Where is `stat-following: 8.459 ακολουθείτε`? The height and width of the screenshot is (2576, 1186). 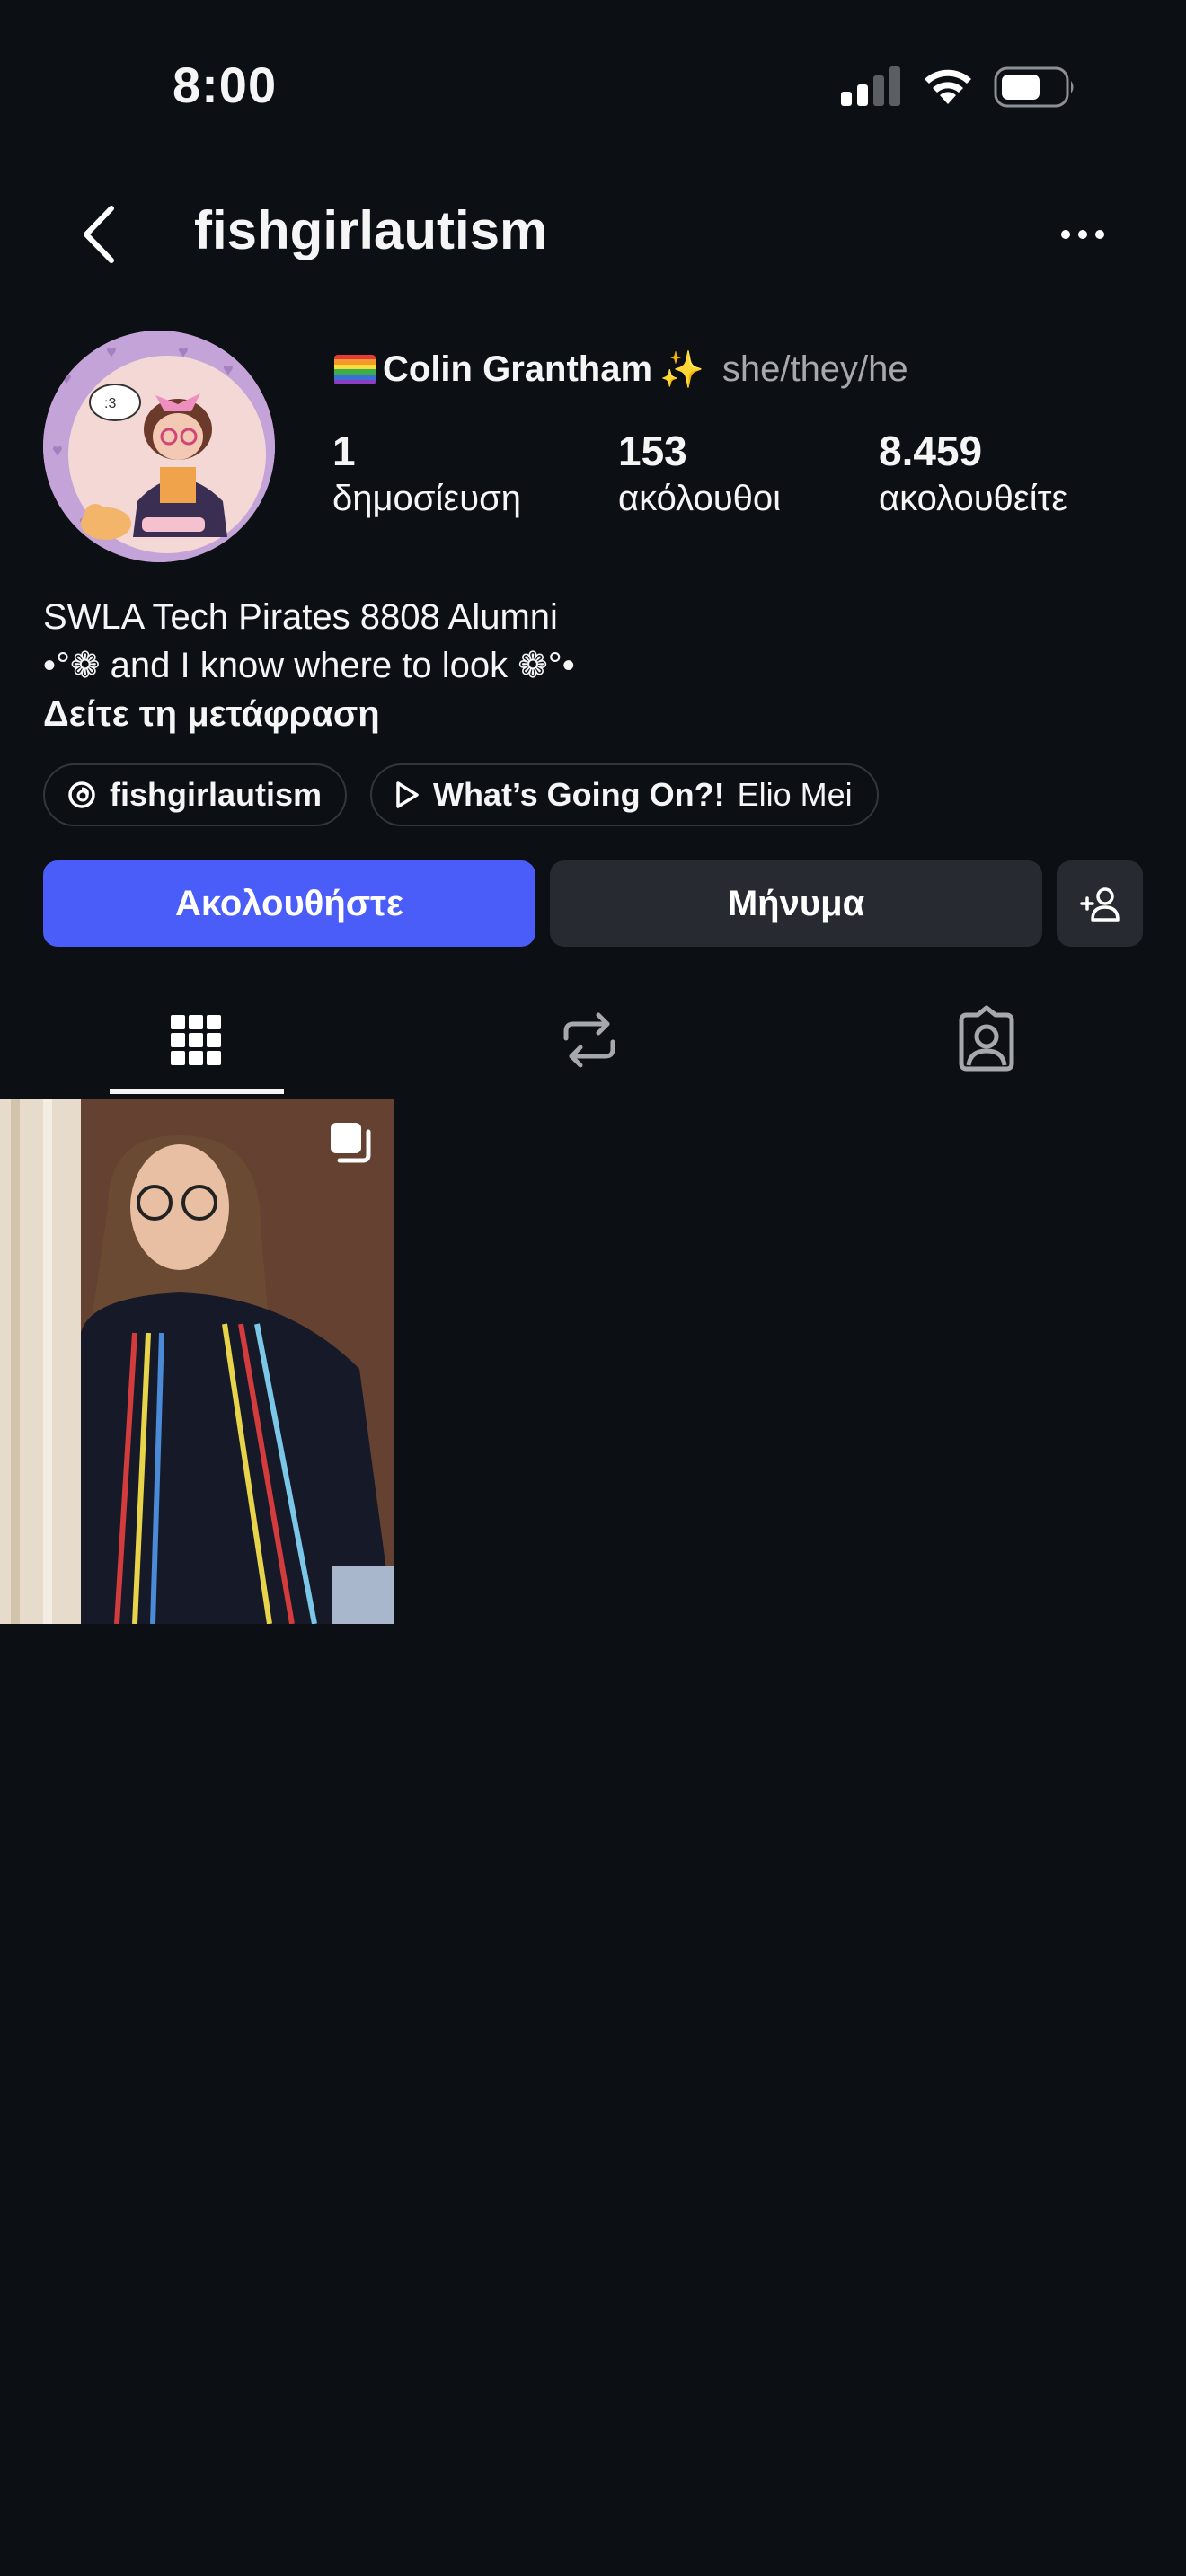
stat-following: 8.459 ακολουθείτε is located at coordinates (973, 473).